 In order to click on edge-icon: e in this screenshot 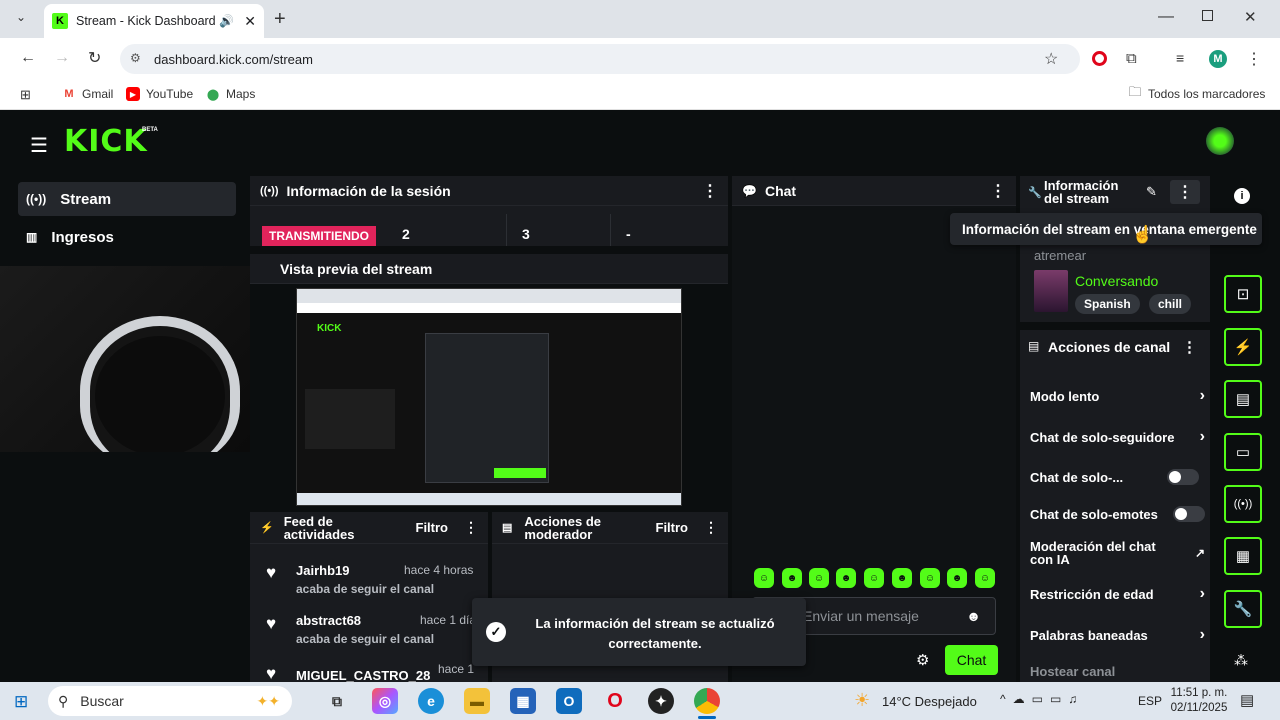, I will do `click(431, 701)`.